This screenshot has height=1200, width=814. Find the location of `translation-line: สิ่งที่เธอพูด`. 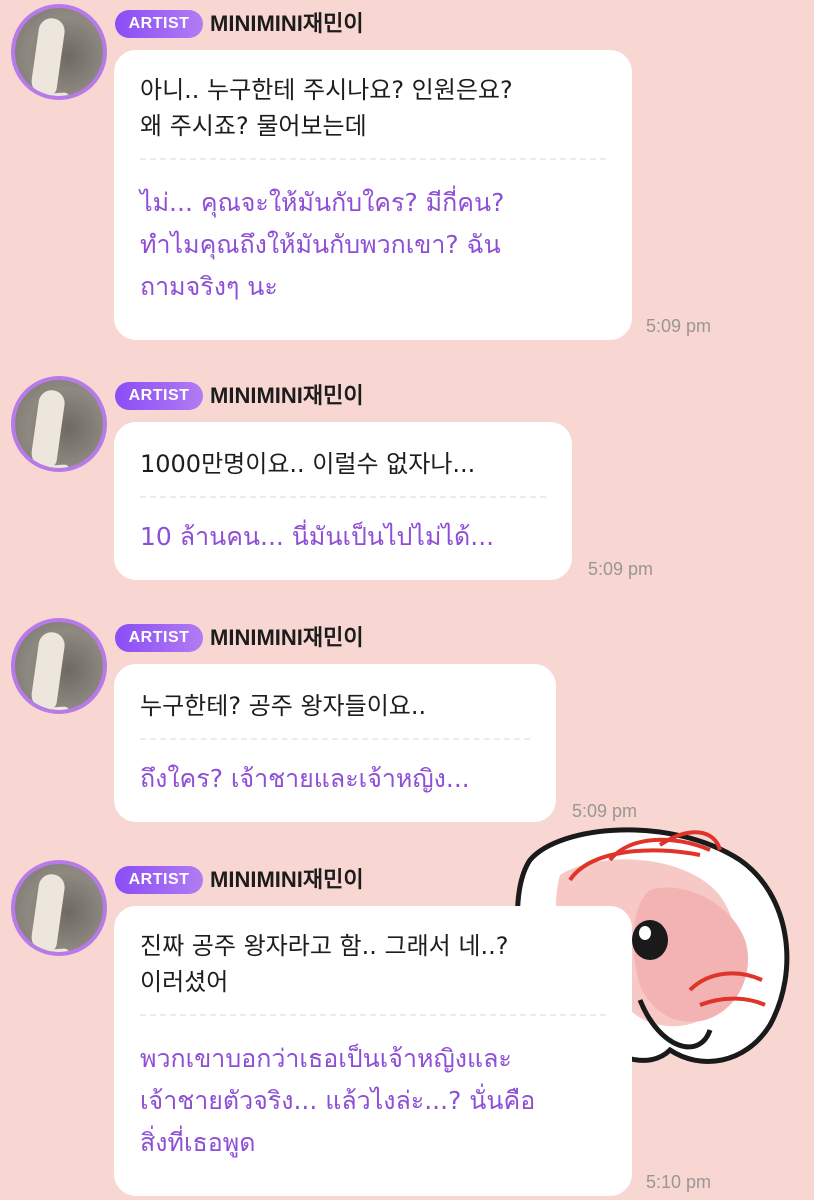

translation-line: สิ่งที่เธอพูด is located at coordinates (198, 1142).